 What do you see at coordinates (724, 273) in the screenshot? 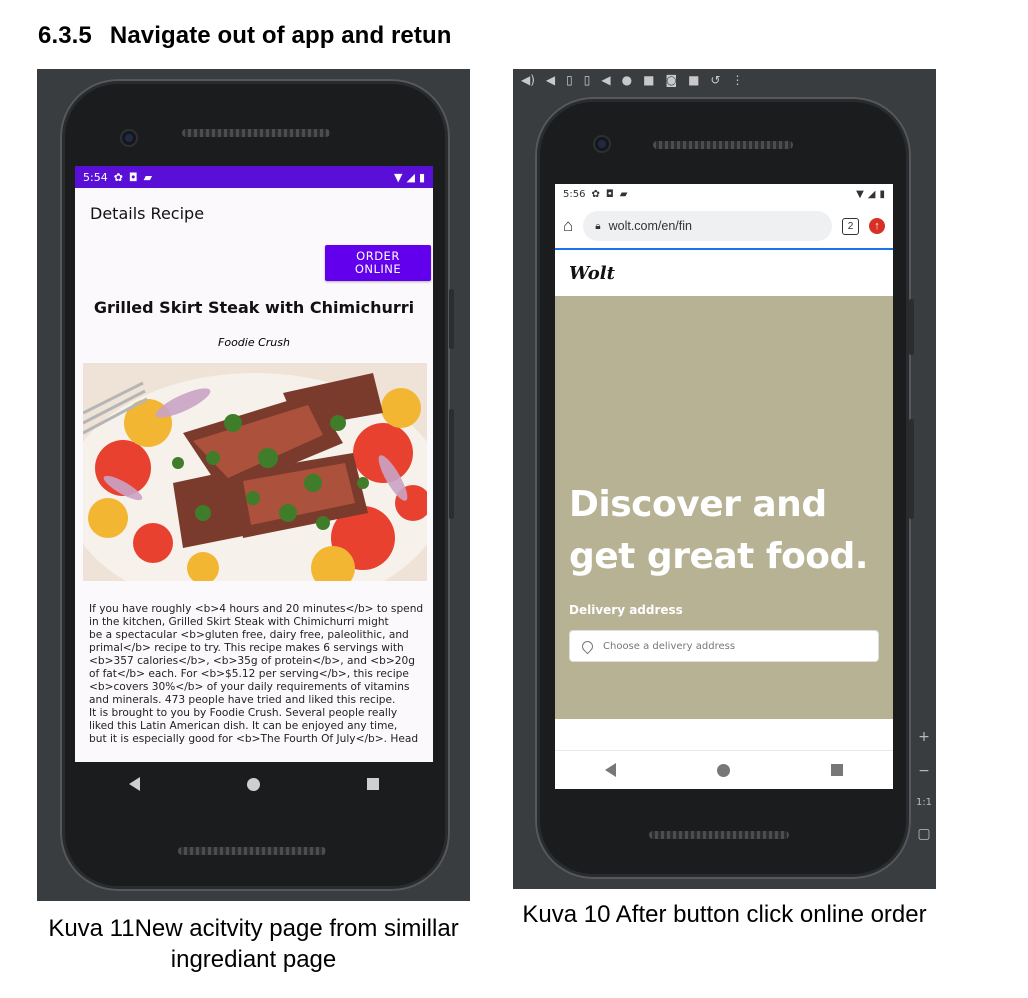
I see `site-header: Wolt` at bounding box center [724, 273].